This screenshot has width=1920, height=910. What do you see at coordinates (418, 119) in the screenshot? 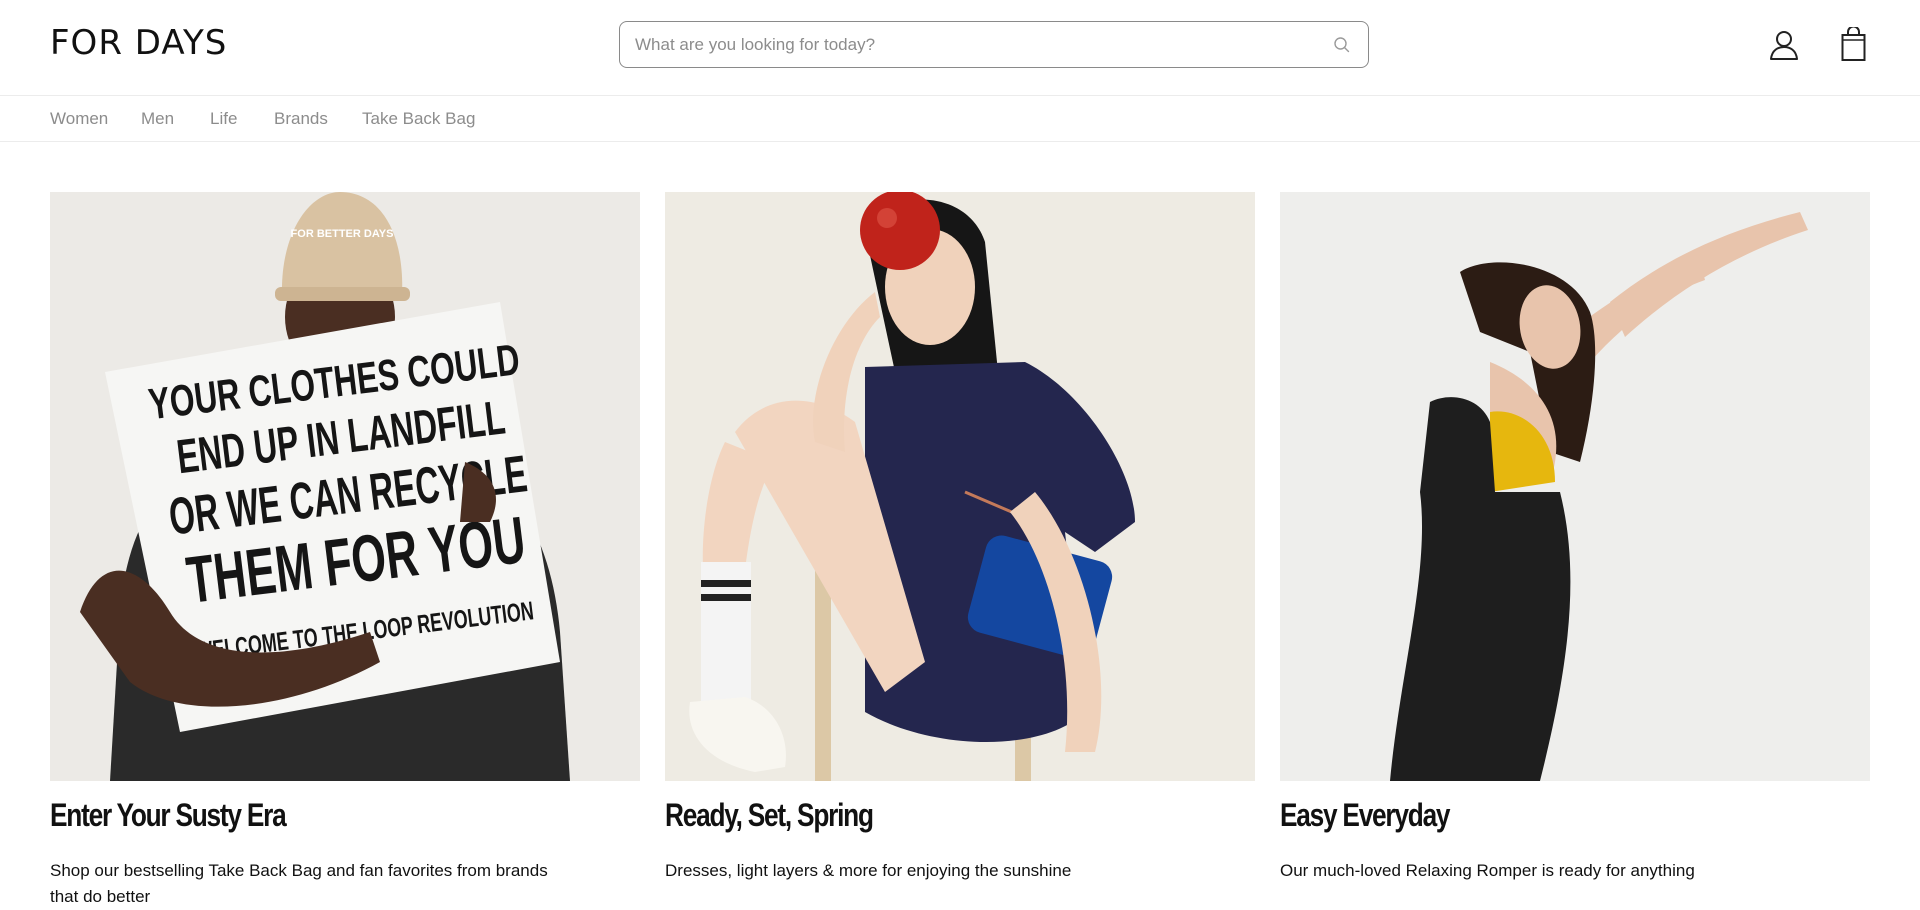
I see `nav-item-take-back-bag: Take Back Bag` at bounding box center [418, 119].